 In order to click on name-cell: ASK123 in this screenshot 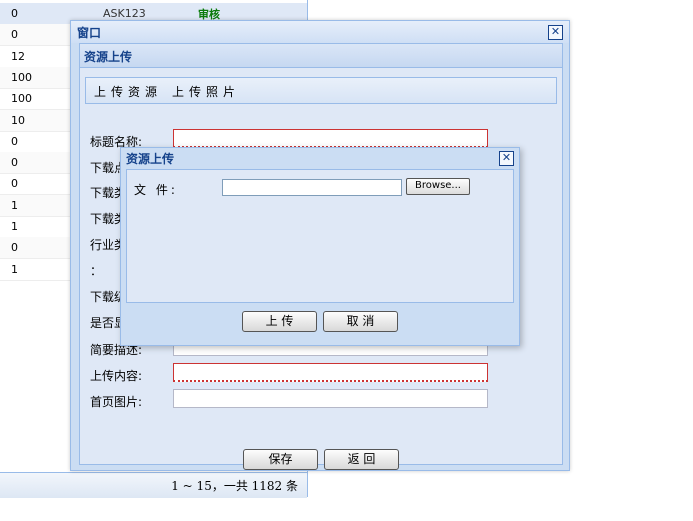, I will do `click(124, 13)`.